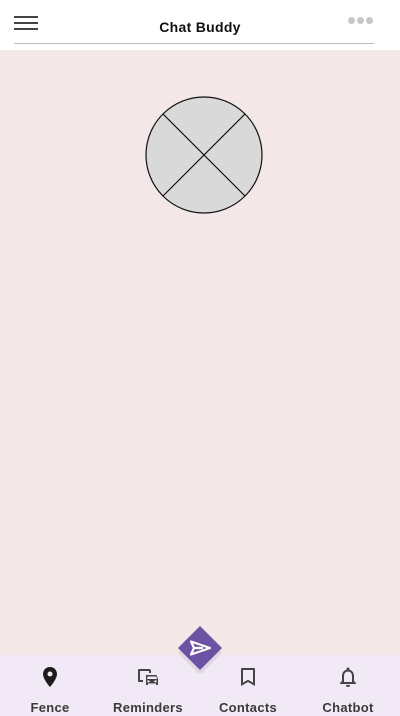  Describe the element at coordinates (348, 677) in the screenshot. I see `bell-icon` at that location.